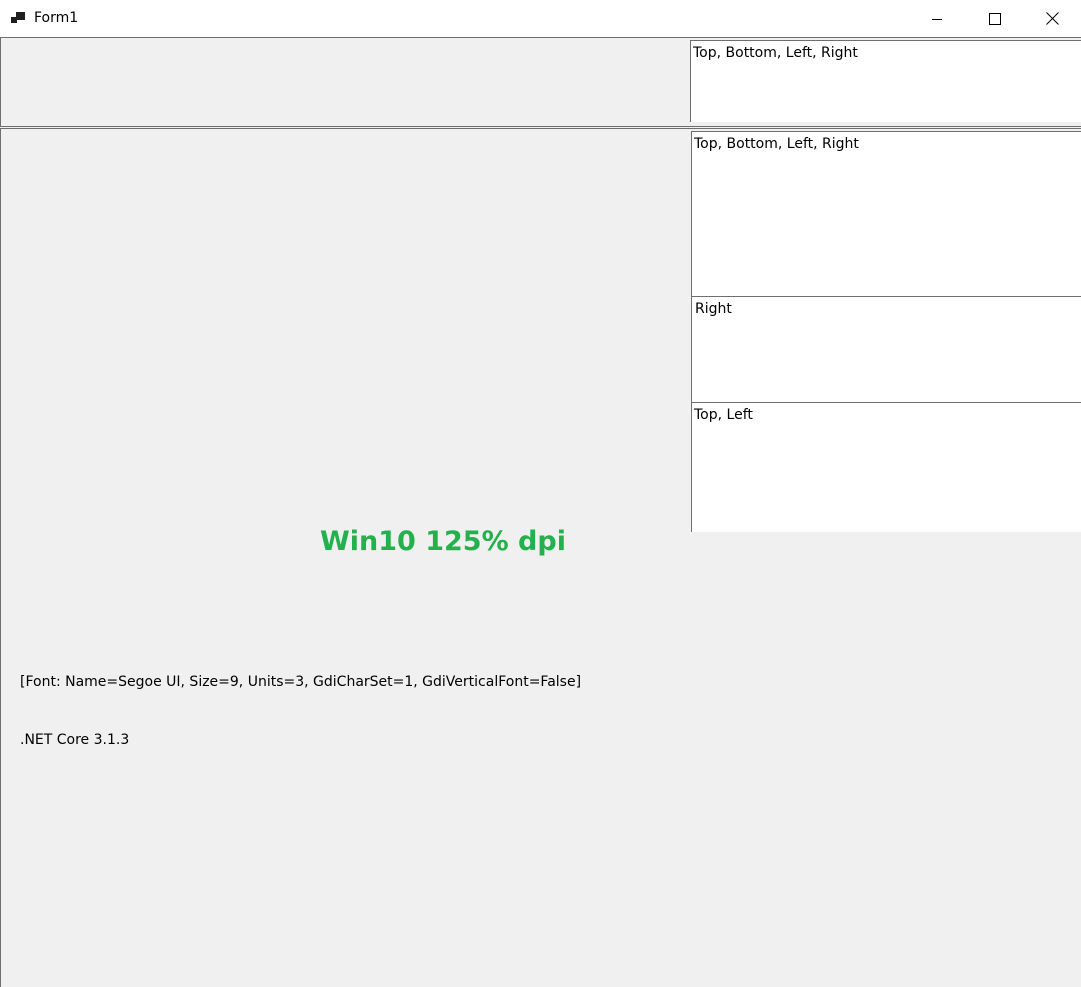 This screenshot has height=987, width=1081. Describe the element at coordinates (886, 214) in the screenshot. I see `anchor-all-textbox: Top, Bottom, Left, Right` at that location.